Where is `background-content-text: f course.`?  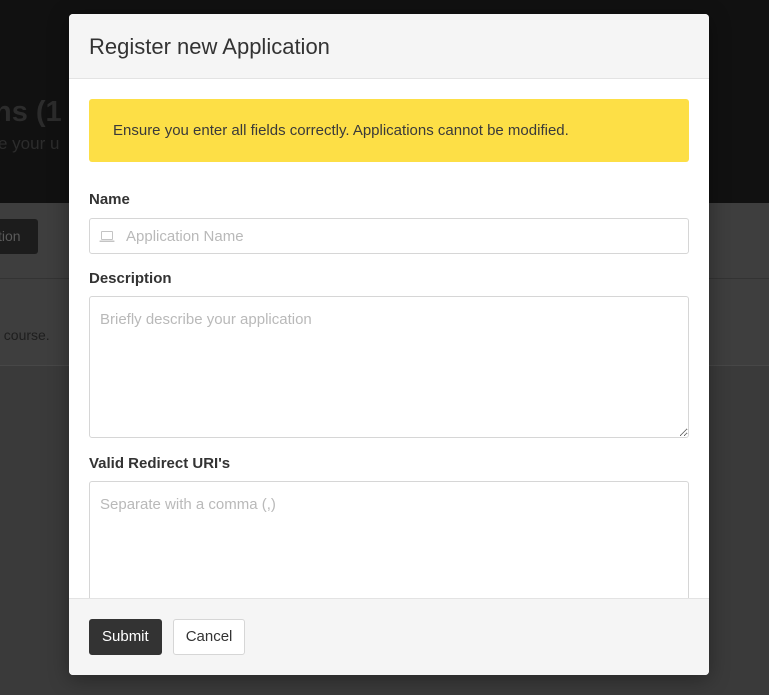
background-content-text: f course. is located at coordinates (25, 335).